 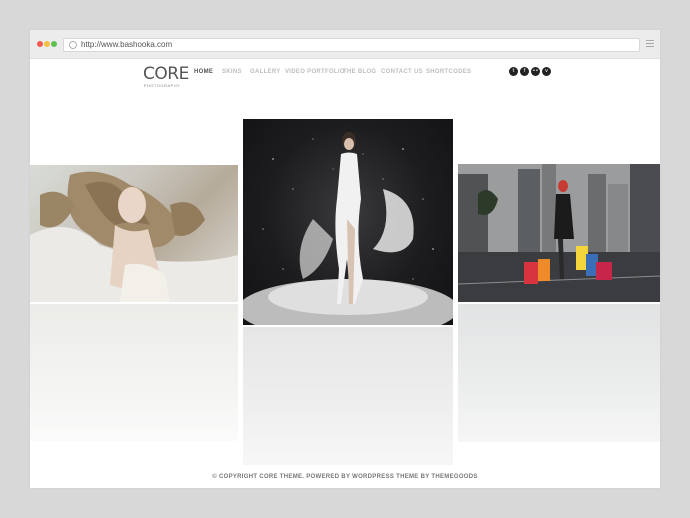 What do you see at coordinates (265, 72) in the screenshot?
I see `nav-item-gallery: GALLERY` at bounding box center [265, 72].